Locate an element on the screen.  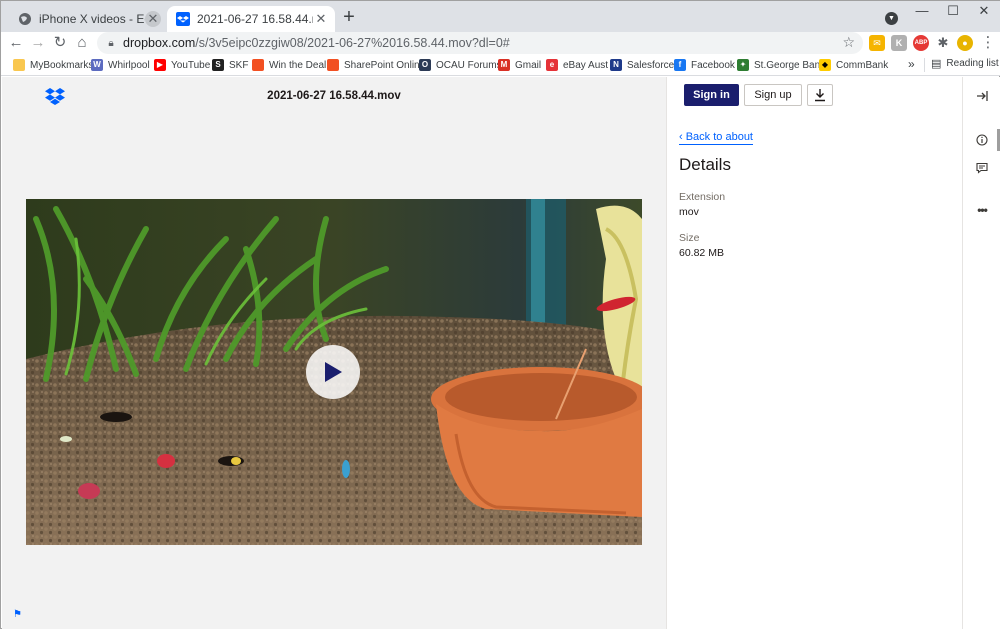
play-icon is located at coordinates (333, 372).